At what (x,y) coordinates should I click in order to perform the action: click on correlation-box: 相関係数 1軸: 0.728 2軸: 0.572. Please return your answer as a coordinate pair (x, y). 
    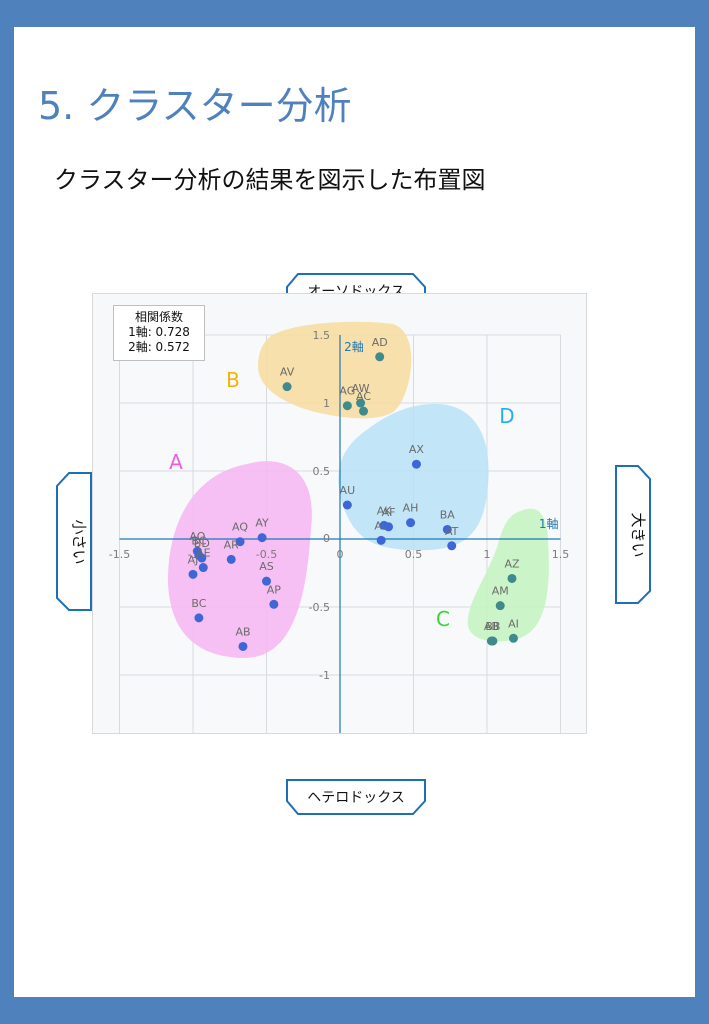
    Looking at the image, I should click on (159, 333).